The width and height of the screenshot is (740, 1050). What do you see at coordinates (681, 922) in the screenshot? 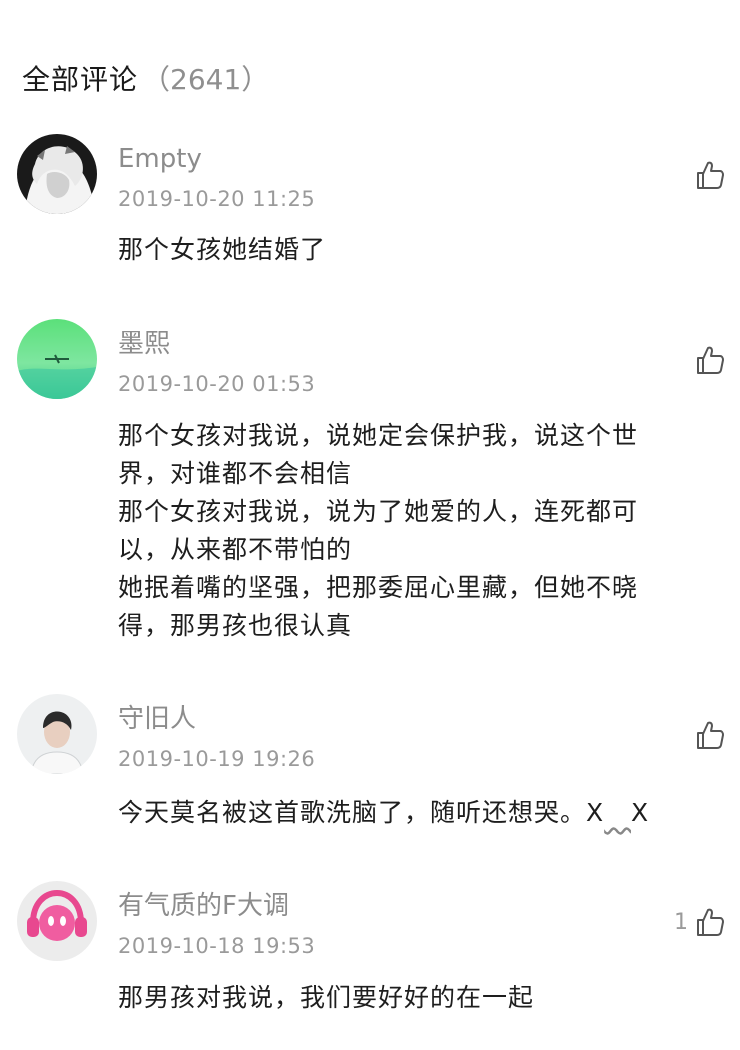
I see `like-count: 1` at bounding box center [681, 922].